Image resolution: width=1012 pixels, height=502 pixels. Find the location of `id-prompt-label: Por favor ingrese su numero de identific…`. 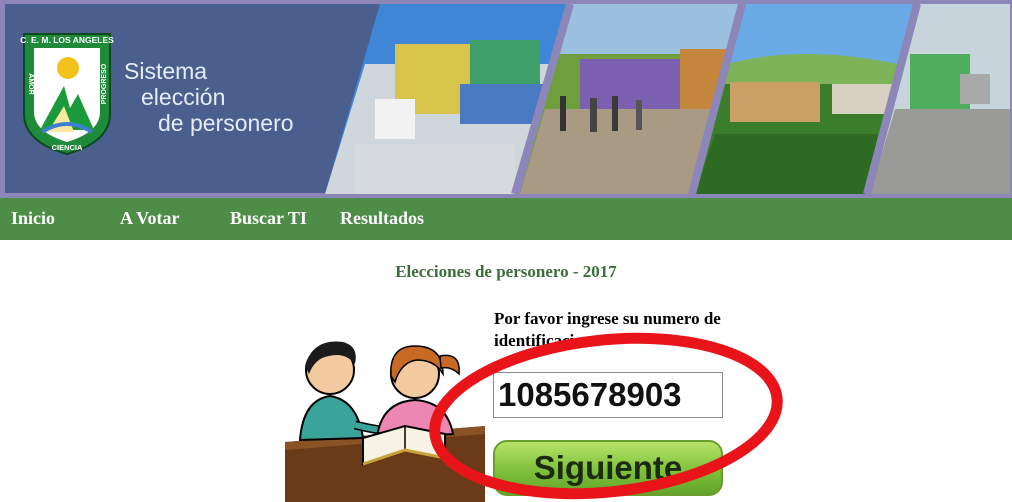

id-prompt-label: Por favor ingrese su numero de identific… is located at coordinates (607, 329).